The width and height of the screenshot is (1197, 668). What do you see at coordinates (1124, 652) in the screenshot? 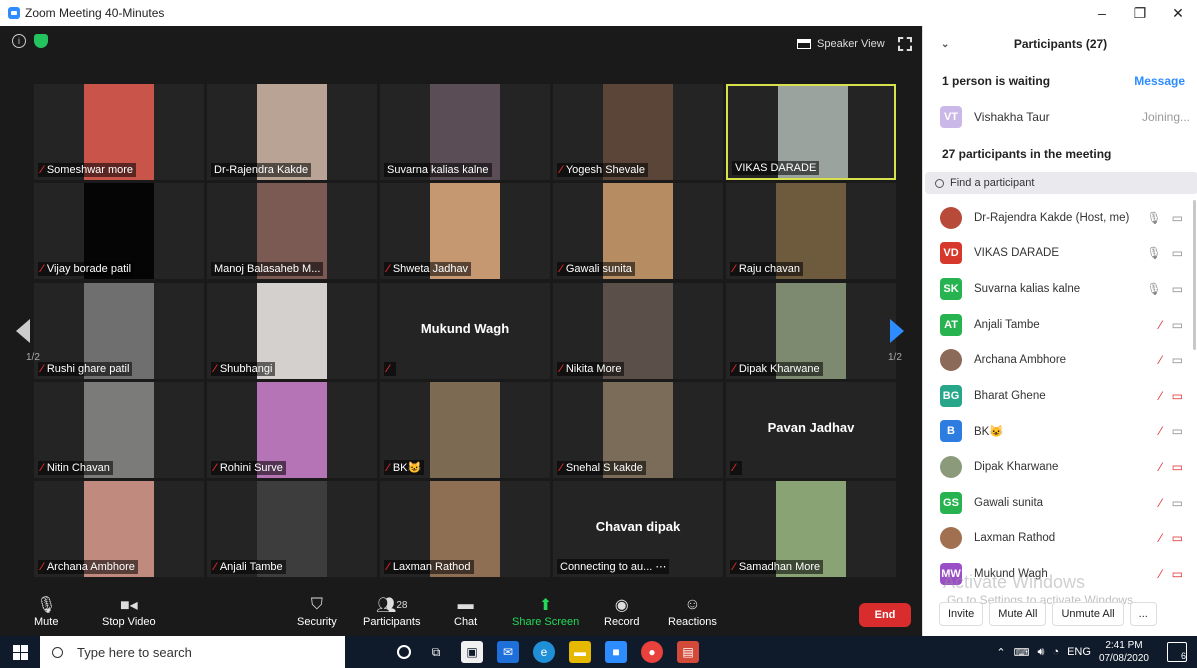
I see `clock: 2:41 PM 07/08/2020` at bounding box center [1124, 652].